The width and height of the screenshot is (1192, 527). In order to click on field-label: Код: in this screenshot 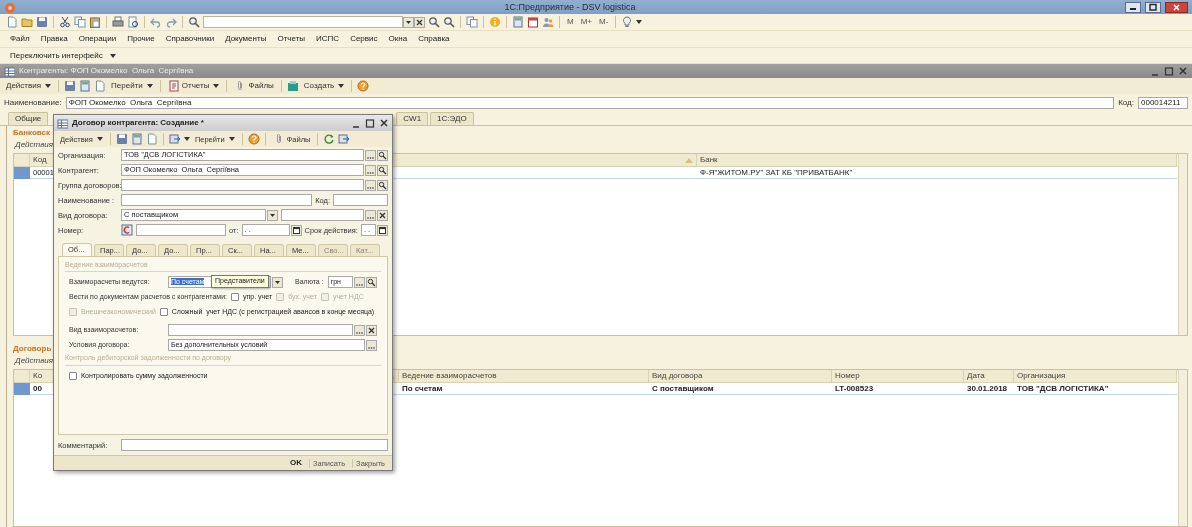, I will do `click(1126, 103)`.